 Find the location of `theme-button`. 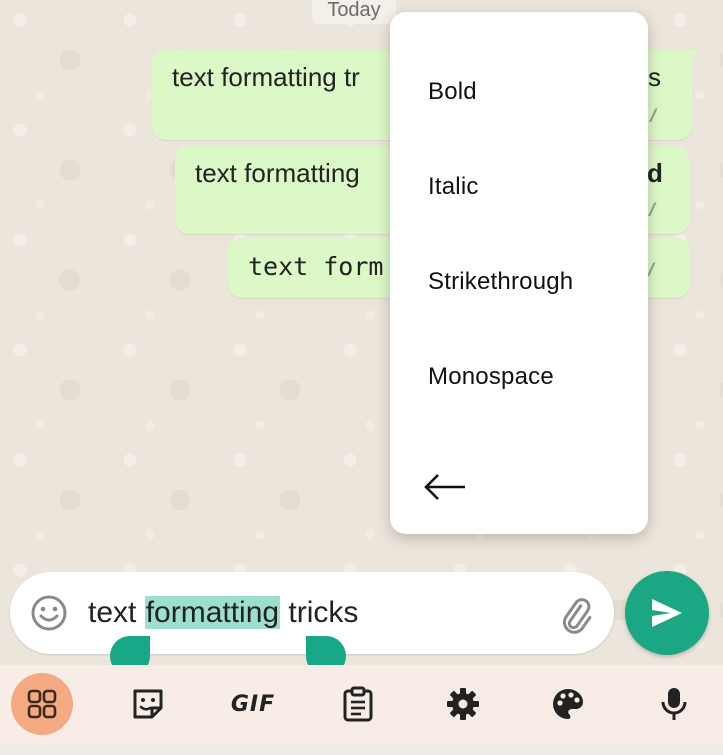

theme-button is located at coordinates (568, 704).